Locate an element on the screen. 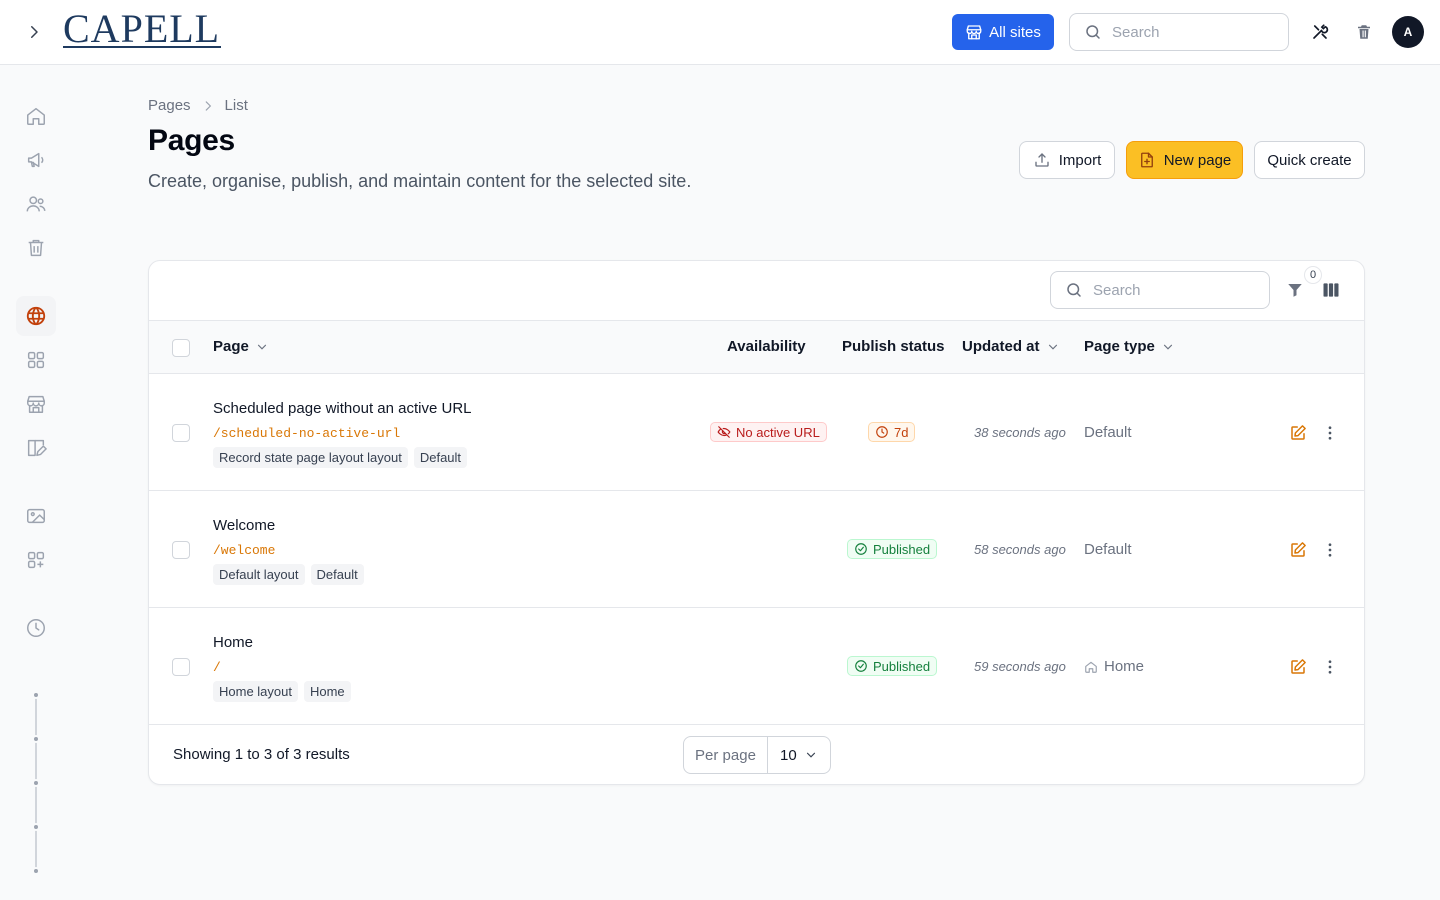 This screenshot has width=1440, height=900. page-type-label: Home is located at coordinates (1124, 666).